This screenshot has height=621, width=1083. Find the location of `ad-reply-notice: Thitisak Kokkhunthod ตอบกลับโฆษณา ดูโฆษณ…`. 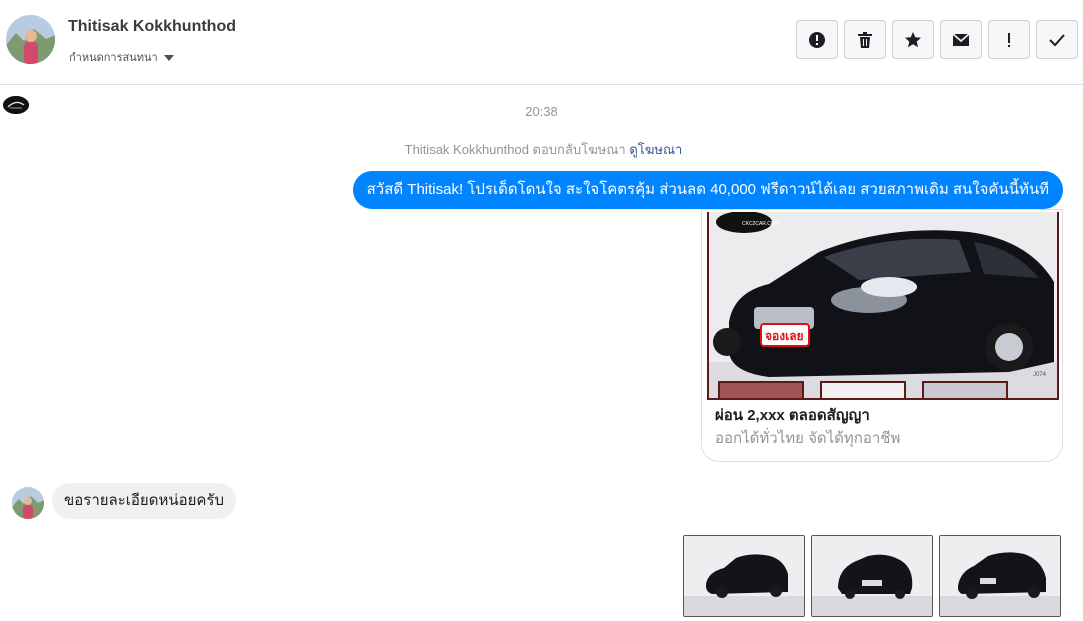

ad-reply-notice: Thitisak Kokkhunthod ตอบกลับโฆษณา ดูโฆษณ… is located at coordinates (541, 149).